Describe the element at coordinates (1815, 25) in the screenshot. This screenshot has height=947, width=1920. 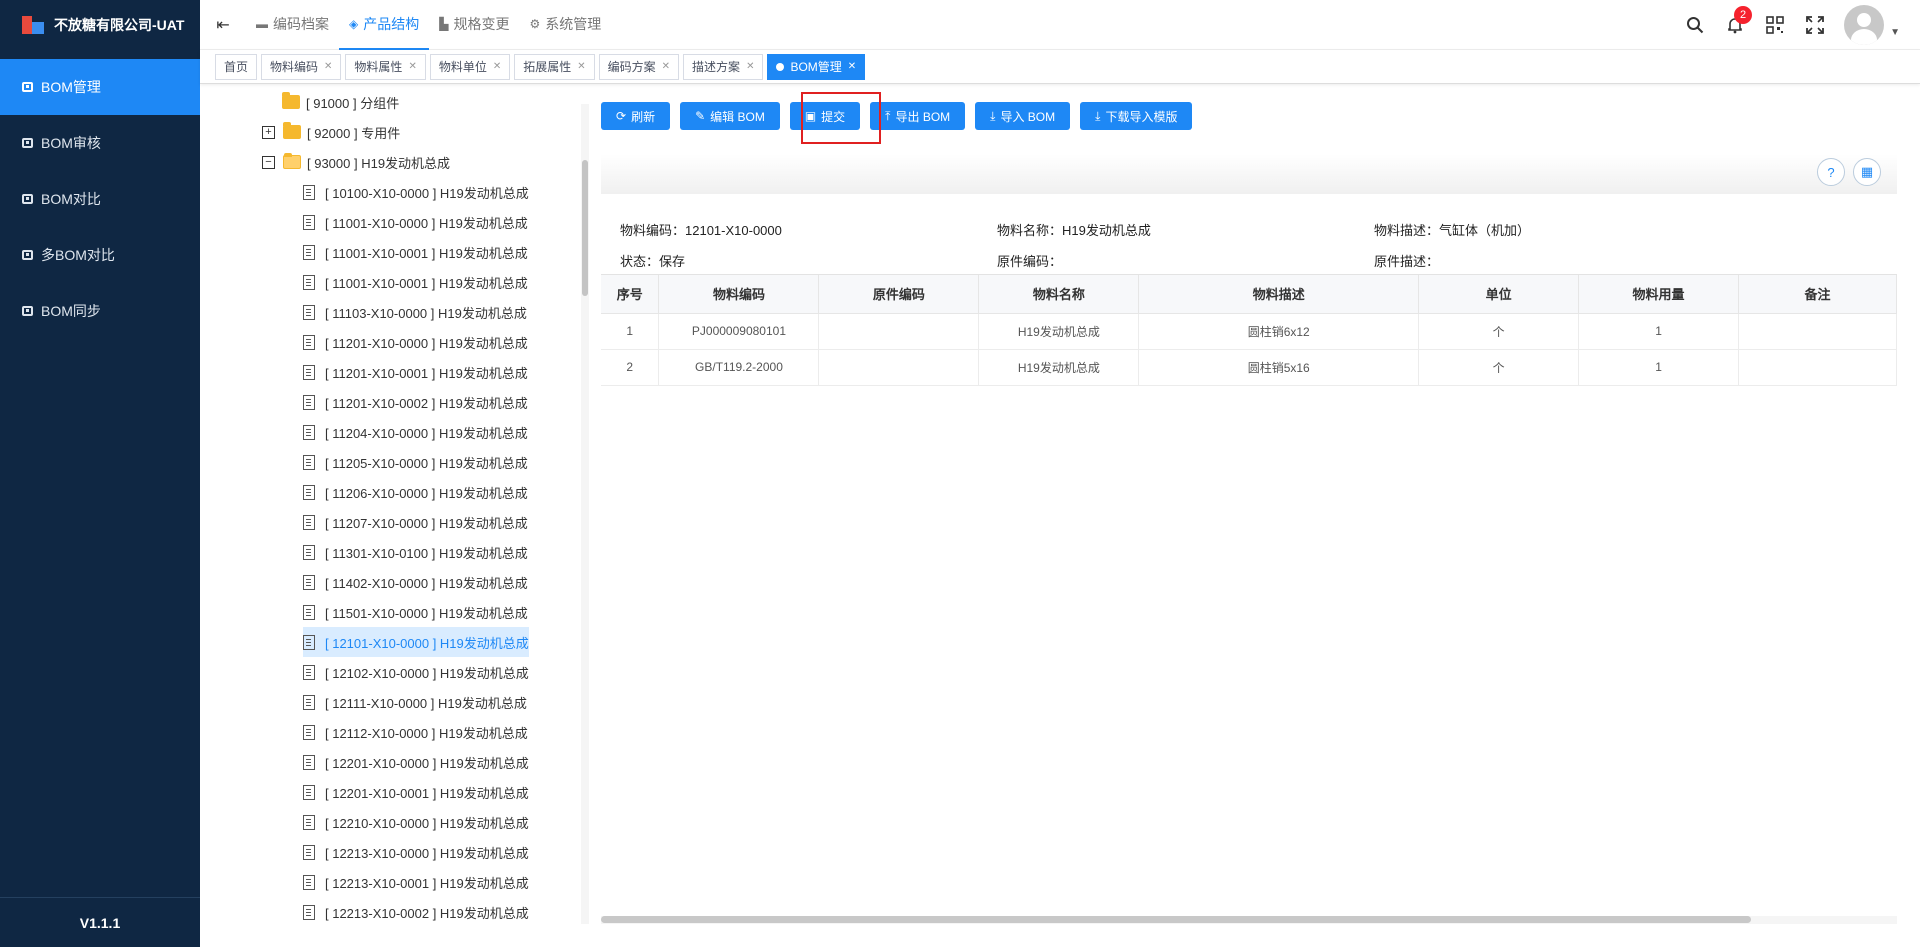
I see `fullscreen-icon` at that location.